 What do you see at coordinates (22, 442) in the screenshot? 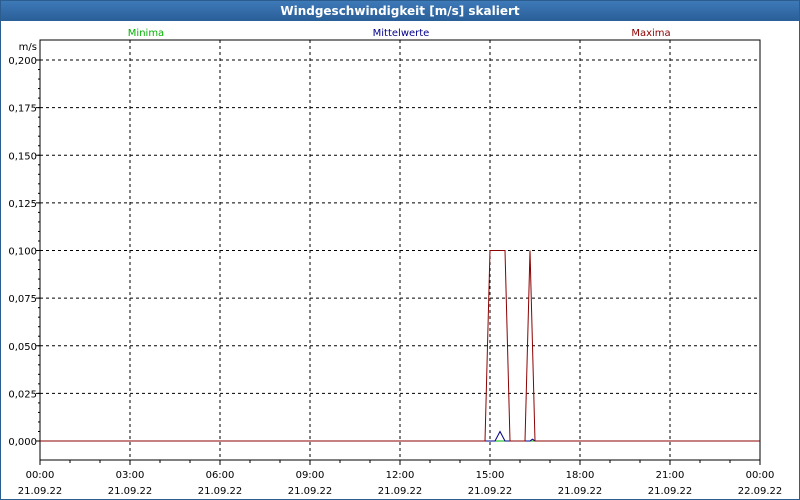
I see `y-tick-label: 0,000` at bounding box center [22, 442].